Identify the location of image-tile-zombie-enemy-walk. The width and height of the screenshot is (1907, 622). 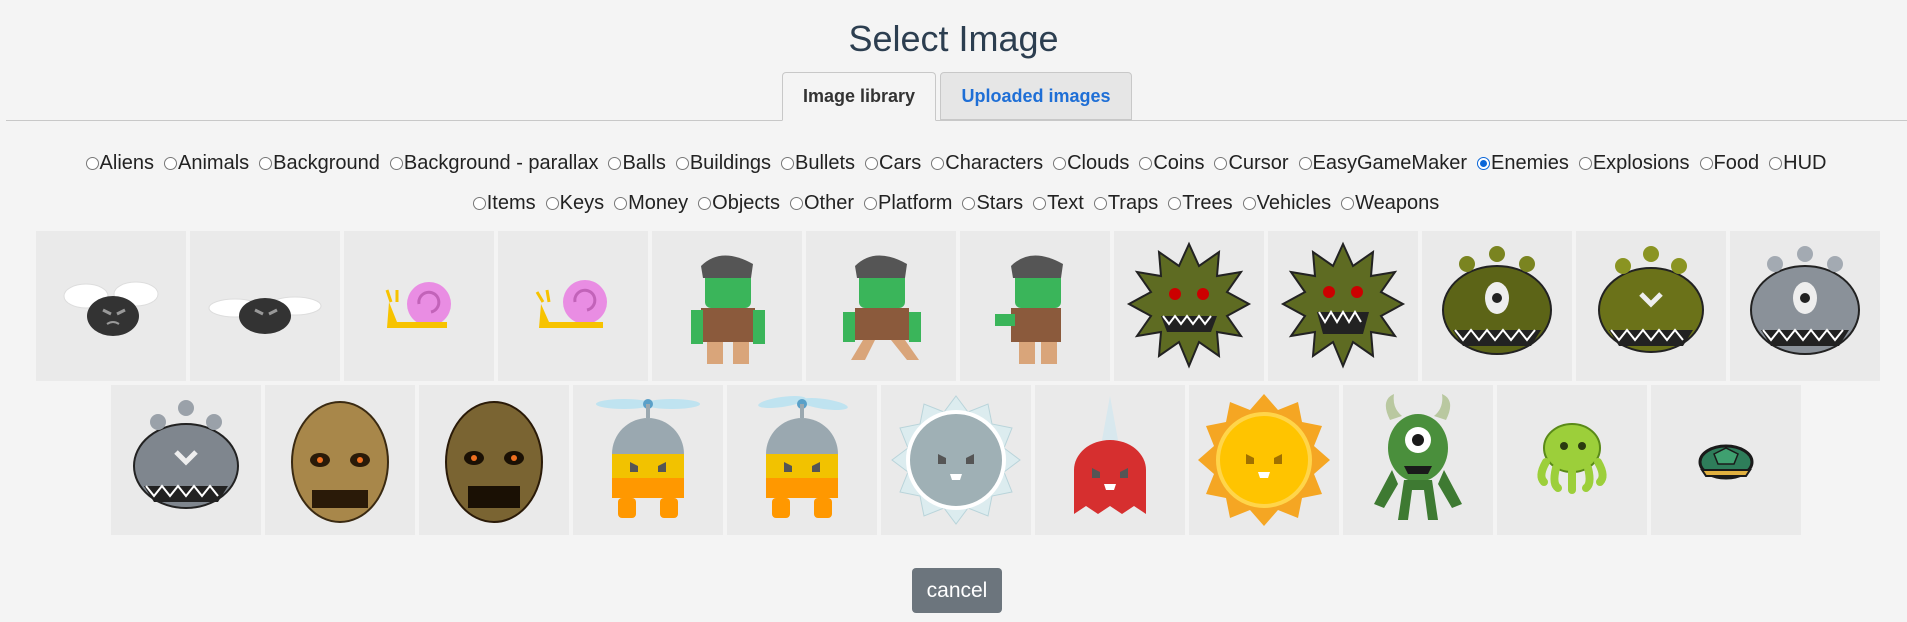
(881, 306).